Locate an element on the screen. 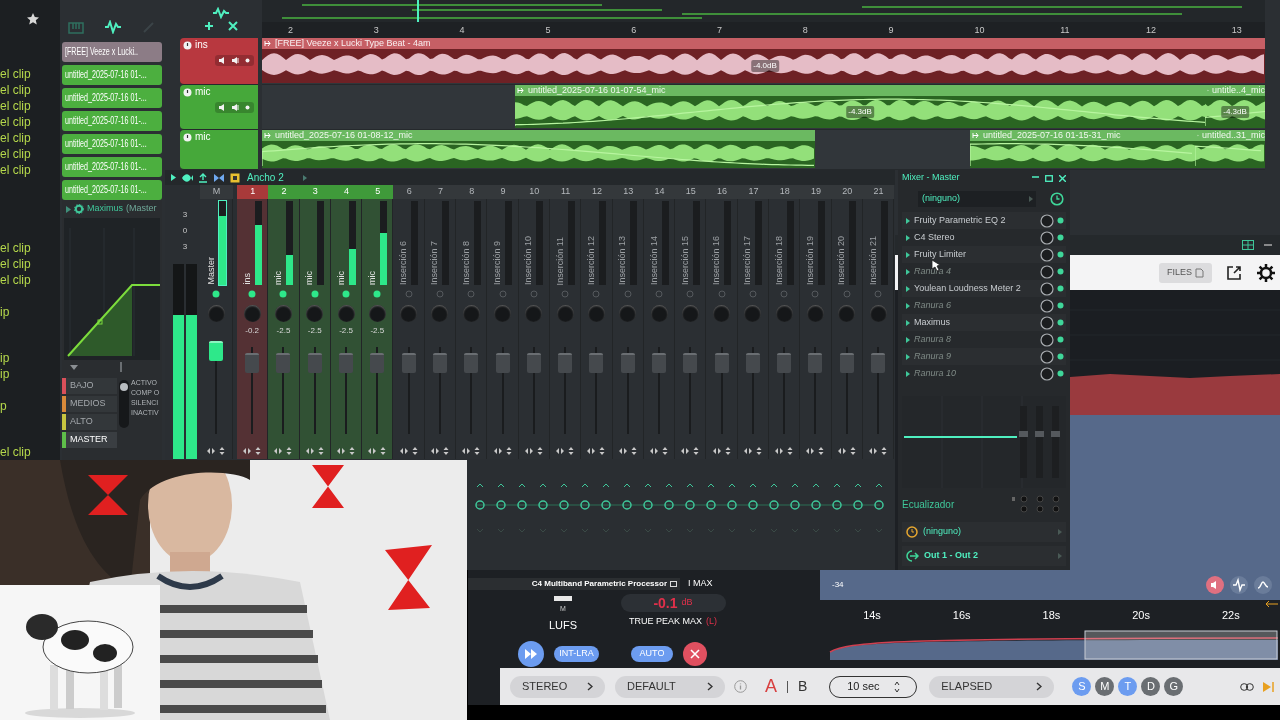  view-toggle: D is located at coordinates (1151, 686).